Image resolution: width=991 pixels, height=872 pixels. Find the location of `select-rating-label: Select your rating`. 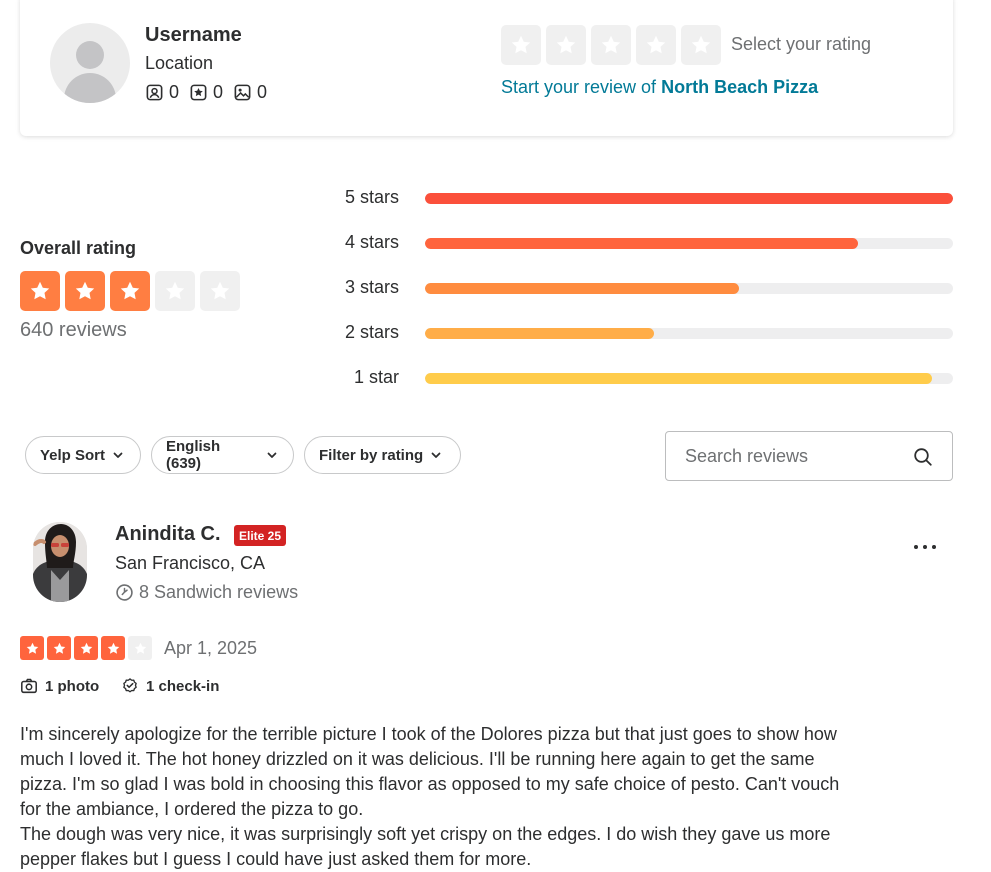

select-rating-label: Select your rating is located at coordinates (801, 44).